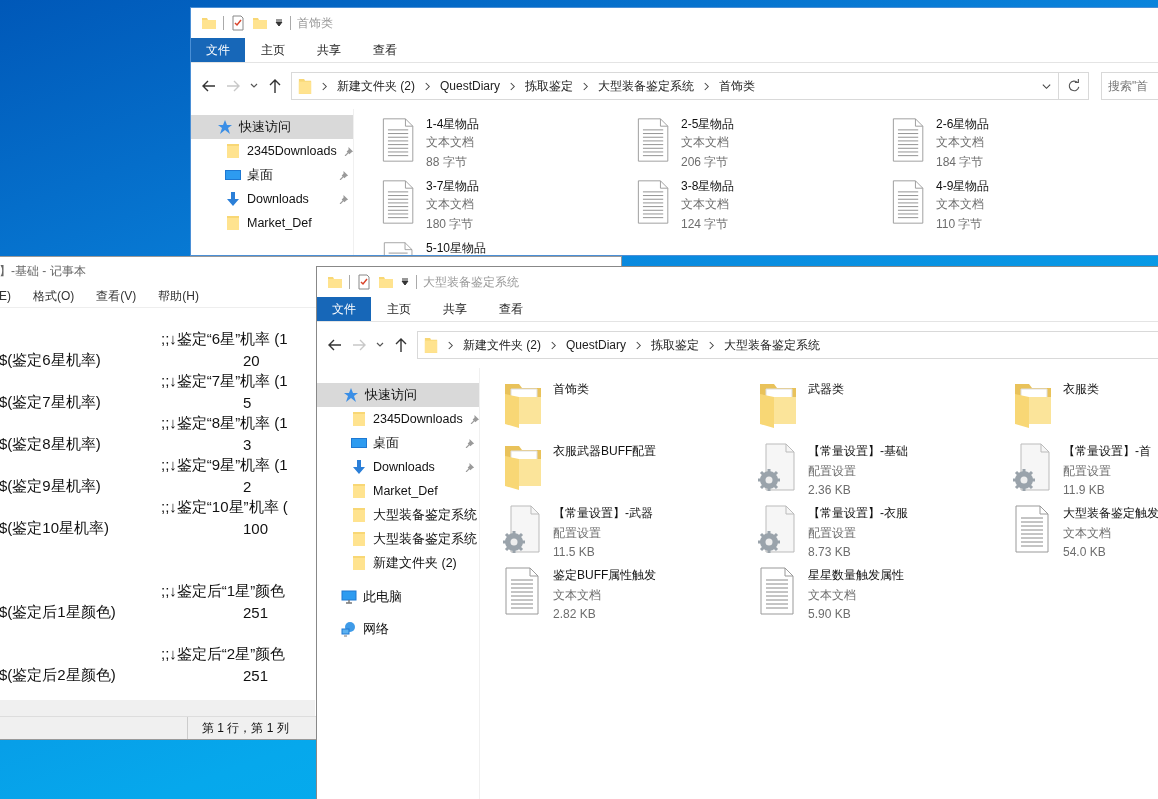 The height and width of the screenshot is (799, 1158). Describe the element at coordinates (856, 575) in the screenshot. I see `file-name: 星星数量触发属性` at that location.